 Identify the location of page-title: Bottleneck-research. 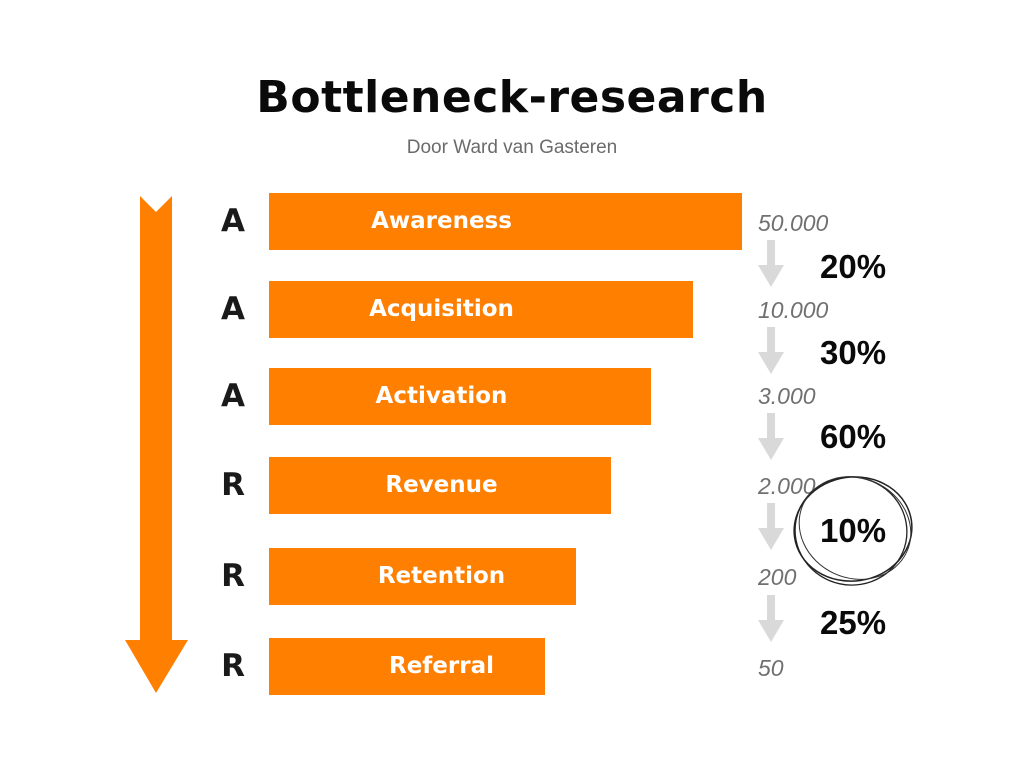
(512, 97).